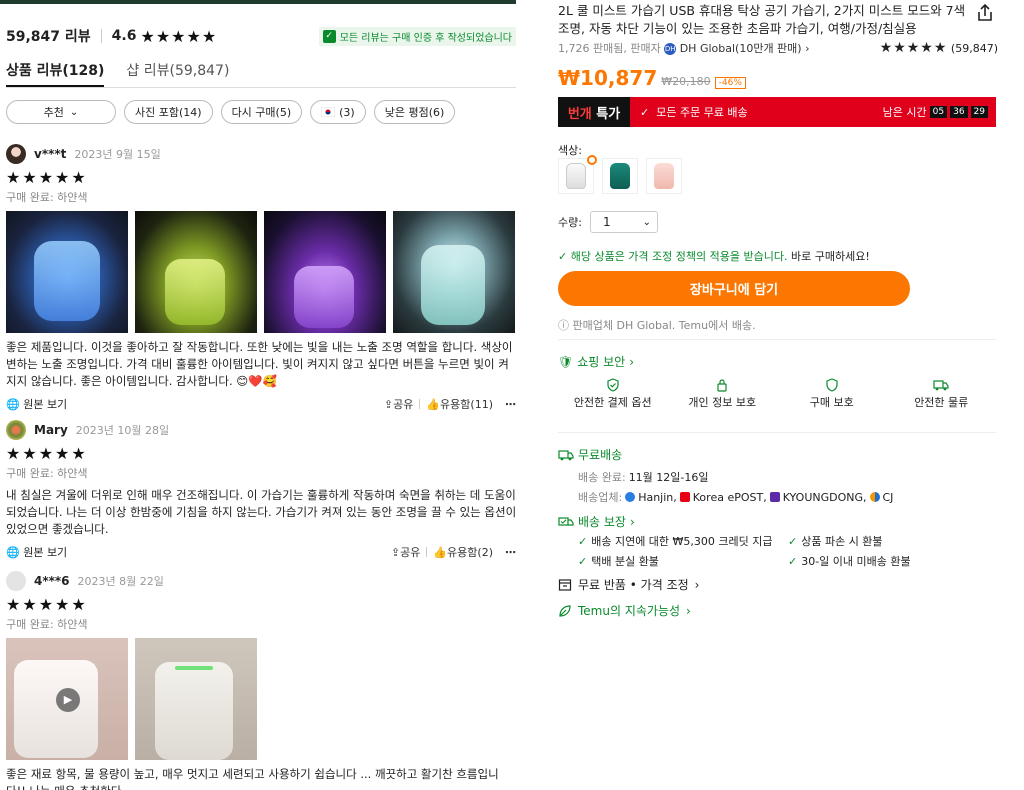  I want to click on countdown-timer: 남은 시간 05 36 29, so click(935, 112).